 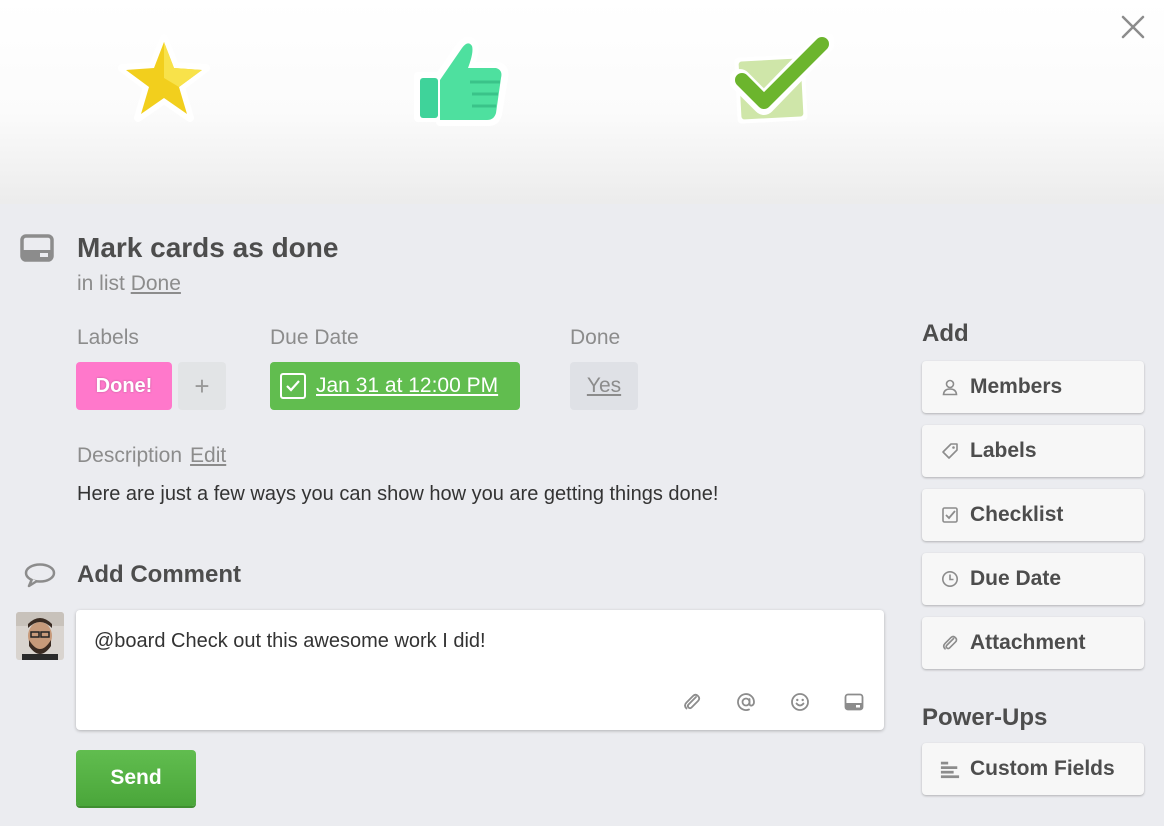 What do you see at coordinates (1017, 514) in the screenshot?
I see `checklist-label: Checklist` at bounding box center [1017, 514].